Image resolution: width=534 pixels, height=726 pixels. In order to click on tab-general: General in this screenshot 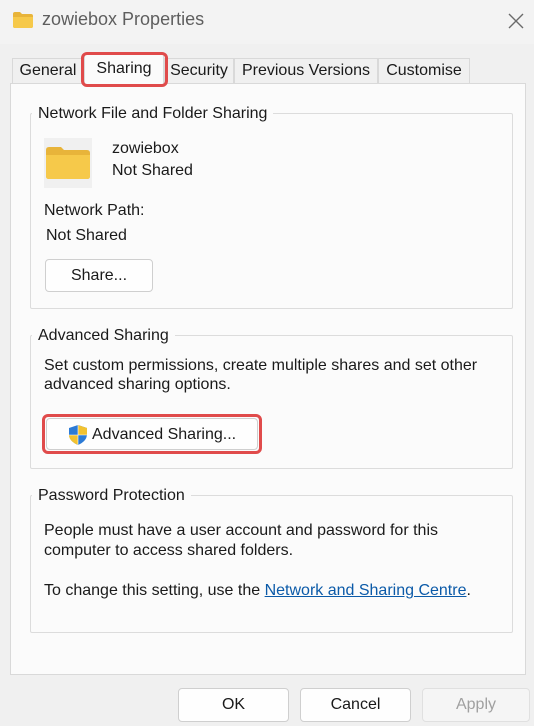, I will do `click(48, 70)`.